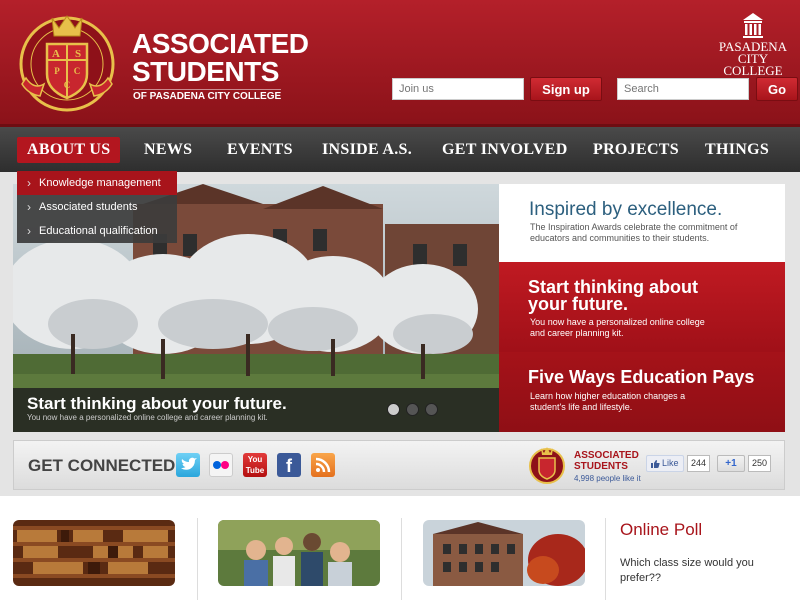  Describe the element at coordinates (606, 455) in the screenshot. I see `mini-title-line1: ASSOCIATED` at that location.